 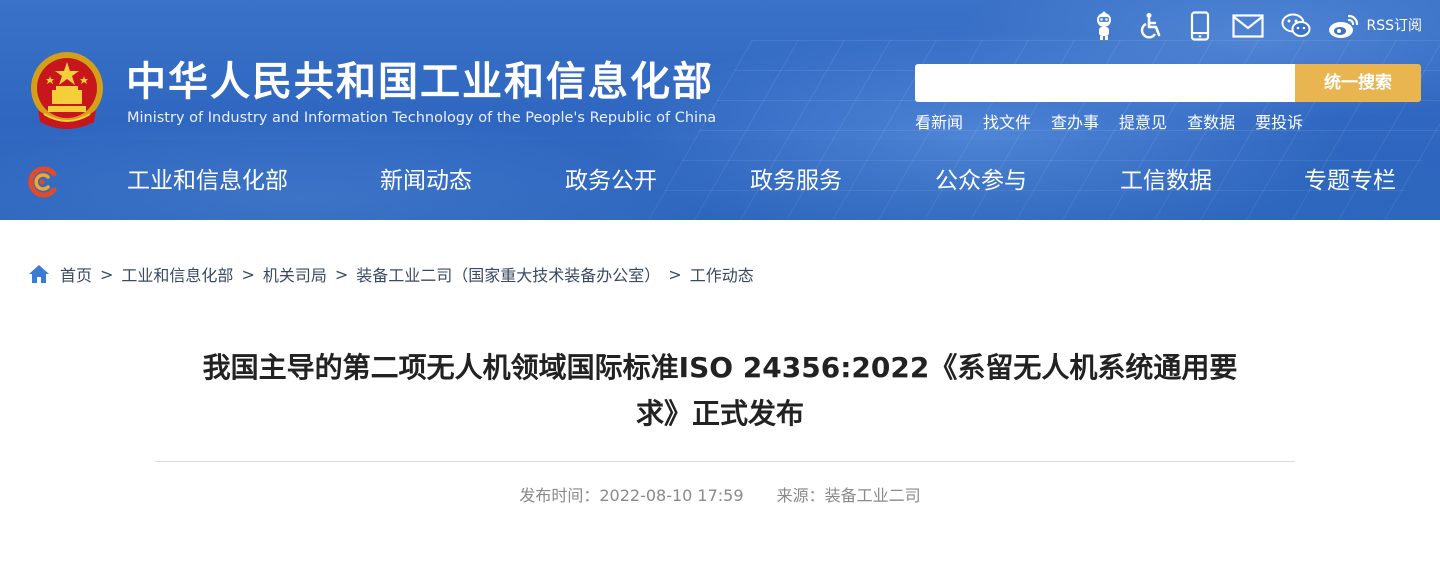 I want to click on nav-item-gov-affairs: 政务公开, so click(x=611, y=181).